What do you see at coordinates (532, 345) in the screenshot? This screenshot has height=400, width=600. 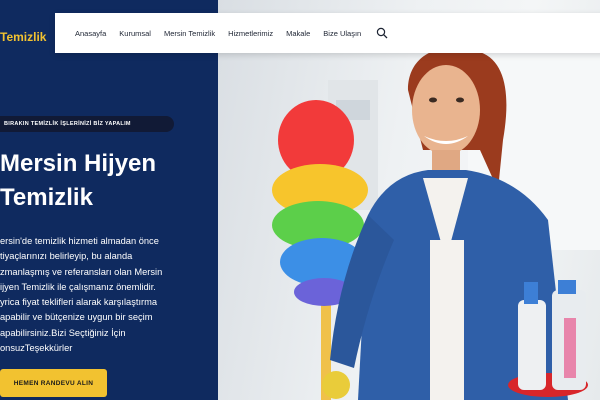 I see `bottle-white` at bounding box center [532, 345].